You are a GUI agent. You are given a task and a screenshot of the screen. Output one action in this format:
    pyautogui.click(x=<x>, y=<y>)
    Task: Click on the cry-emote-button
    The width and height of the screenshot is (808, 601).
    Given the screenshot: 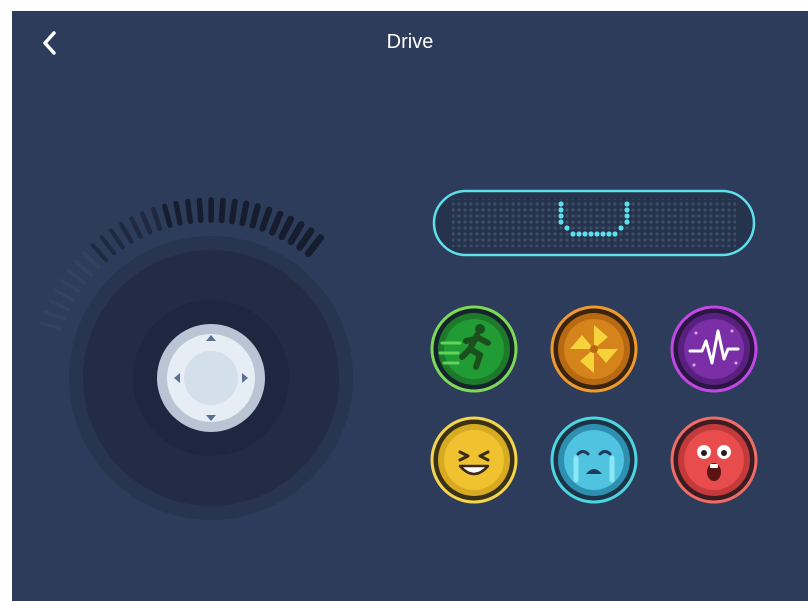 What is the action you would take?
    pyautogui.click(x=594, y=460)
    